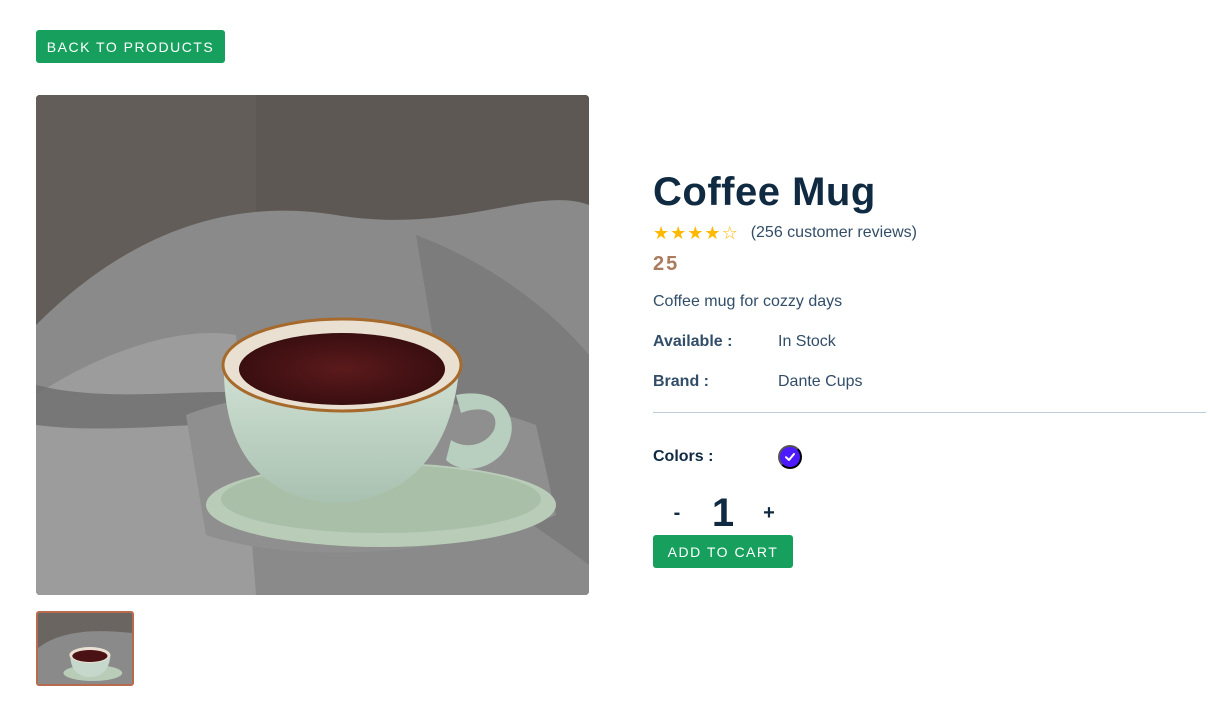 This screenshot has height=705, width=1210. I want to click on add-to-cart-button: ADD TO CART, so click(723, 551).